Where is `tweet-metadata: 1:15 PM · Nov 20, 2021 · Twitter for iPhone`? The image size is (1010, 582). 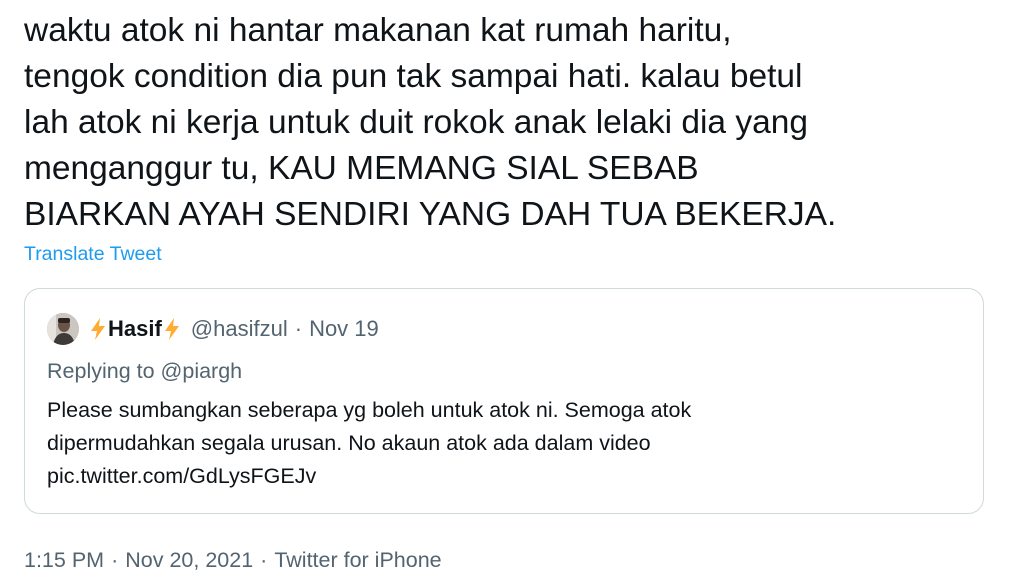
tweet-metadata: 1:15 PM · Nov 20, 2021 · Twitter for iPhone is located at coordinates (233, 560).